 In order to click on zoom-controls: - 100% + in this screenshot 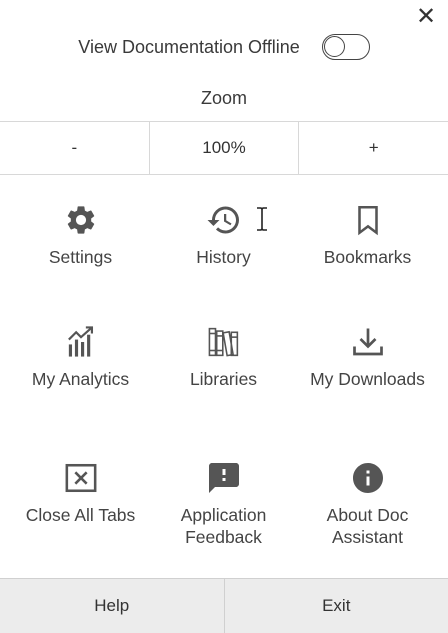, I will do `click(224, 148)`.